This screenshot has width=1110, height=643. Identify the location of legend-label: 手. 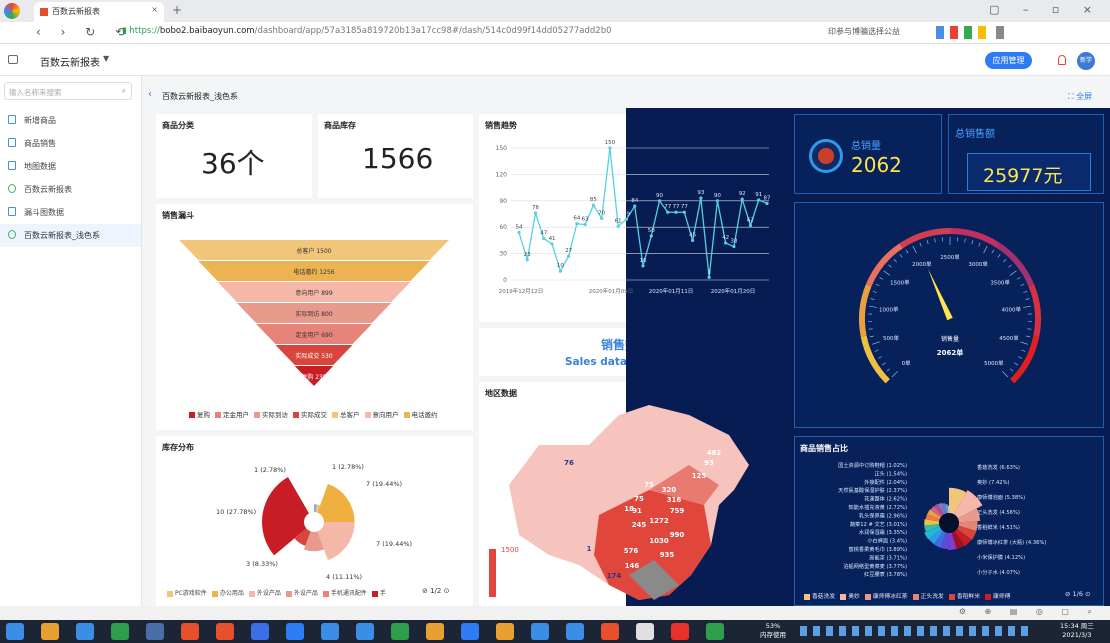
(383, 593).